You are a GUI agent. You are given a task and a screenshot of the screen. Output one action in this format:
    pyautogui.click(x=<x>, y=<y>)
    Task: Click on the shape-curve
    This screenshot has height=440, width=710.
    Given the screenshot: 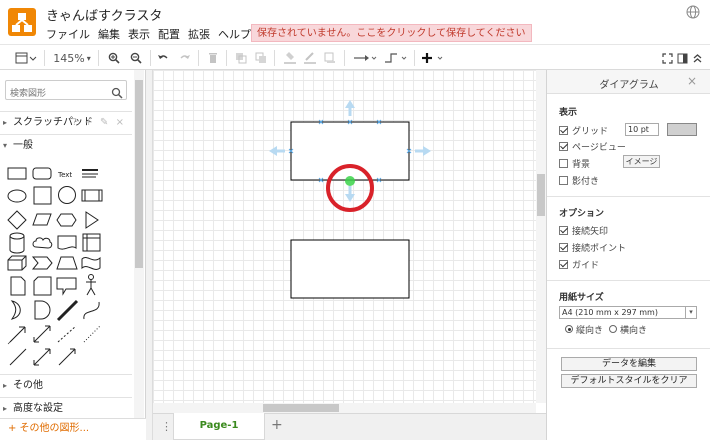 What is the action you would take?
    pyautogui.click(x=91, y=310)
    